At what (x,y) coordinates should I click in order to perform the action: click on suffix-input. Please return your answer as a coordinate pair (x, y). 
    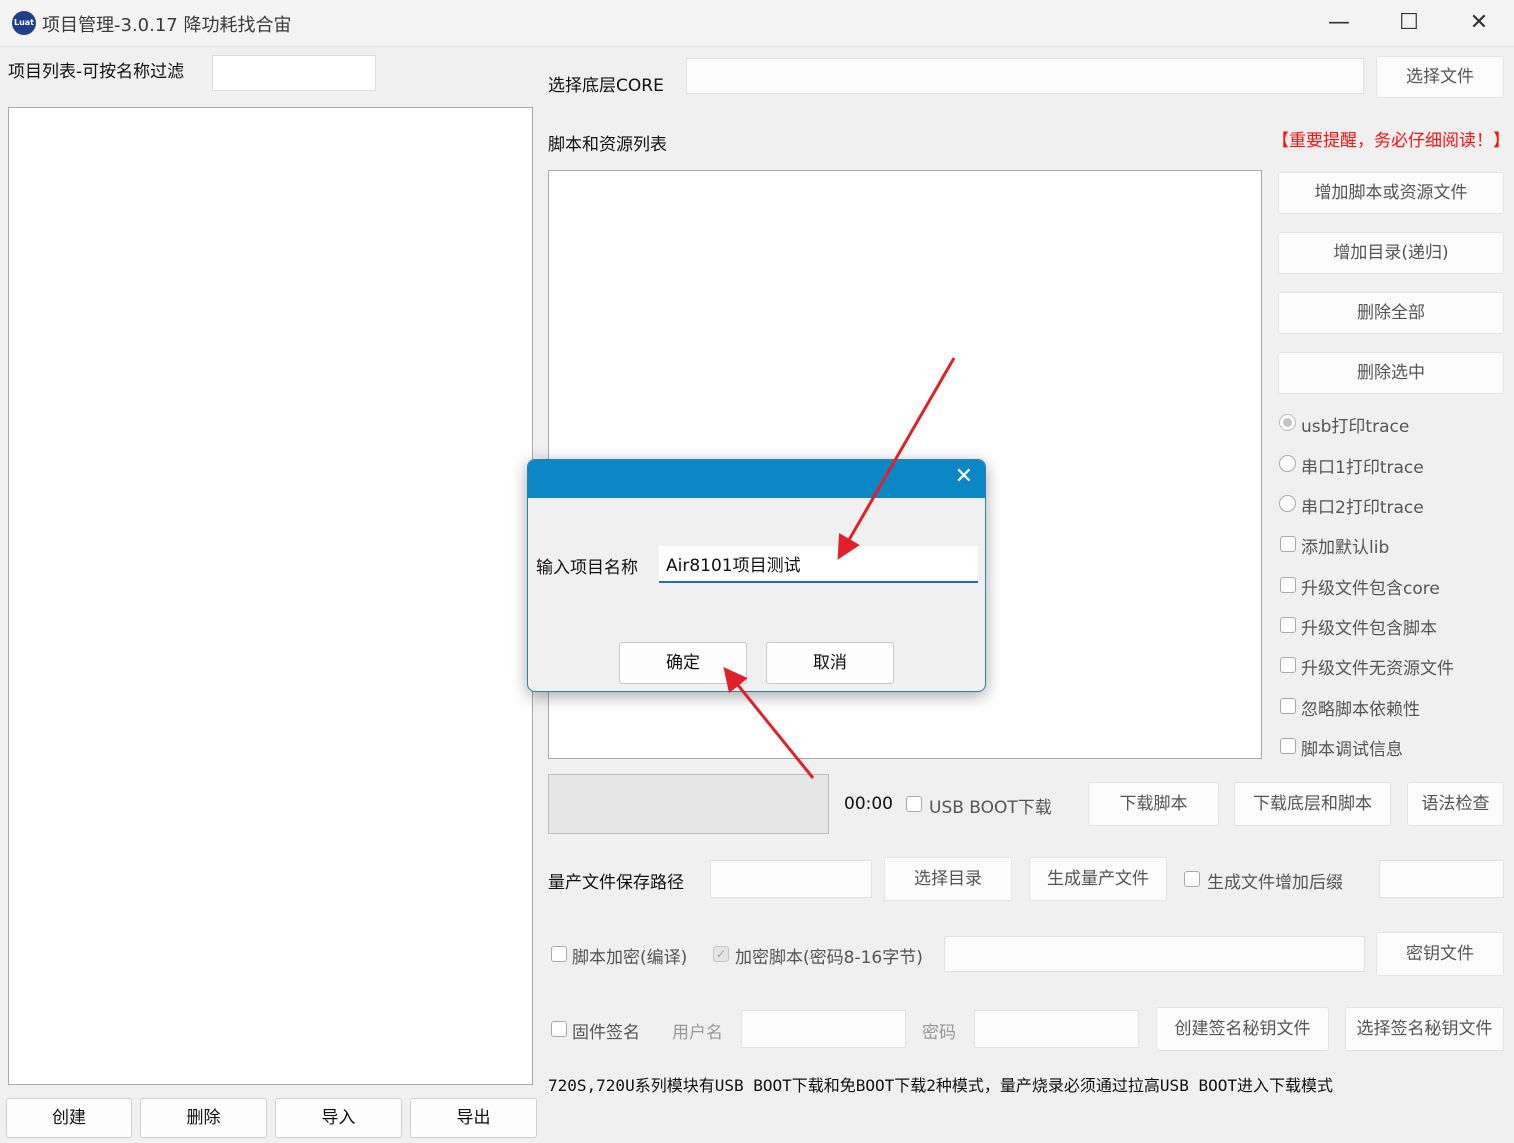
    Looking at the image, I should click on (1441, 879).